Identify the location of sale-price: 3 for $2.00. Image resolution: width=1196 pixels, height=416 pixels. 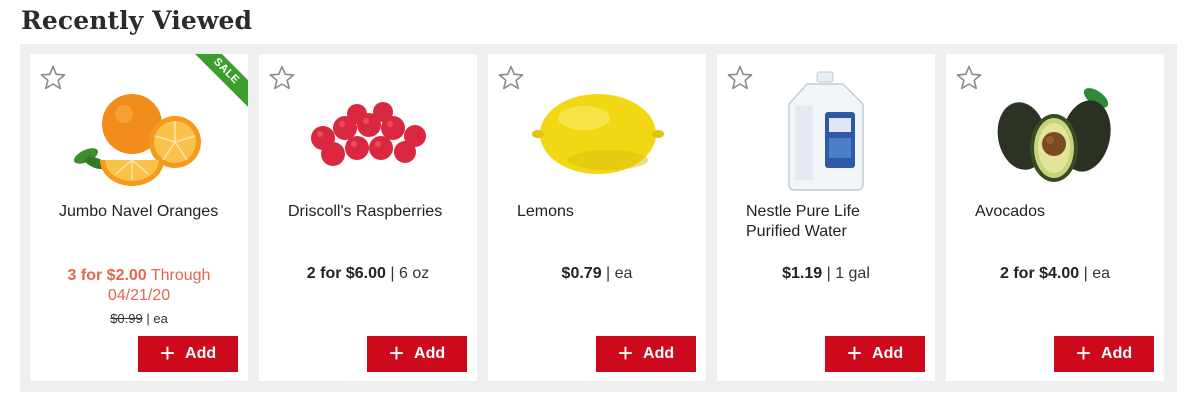
(107, 275).